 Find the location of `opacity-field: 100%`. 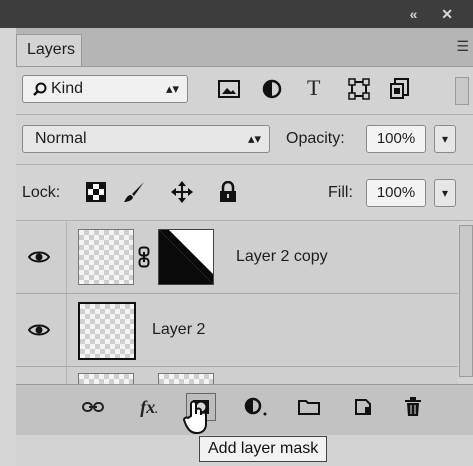

opacity-field: 100% is located at coordinates (396, 139).